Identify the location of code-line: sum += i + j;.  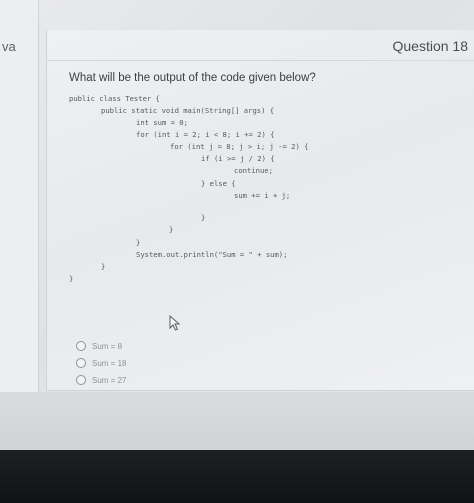
(262, 195).